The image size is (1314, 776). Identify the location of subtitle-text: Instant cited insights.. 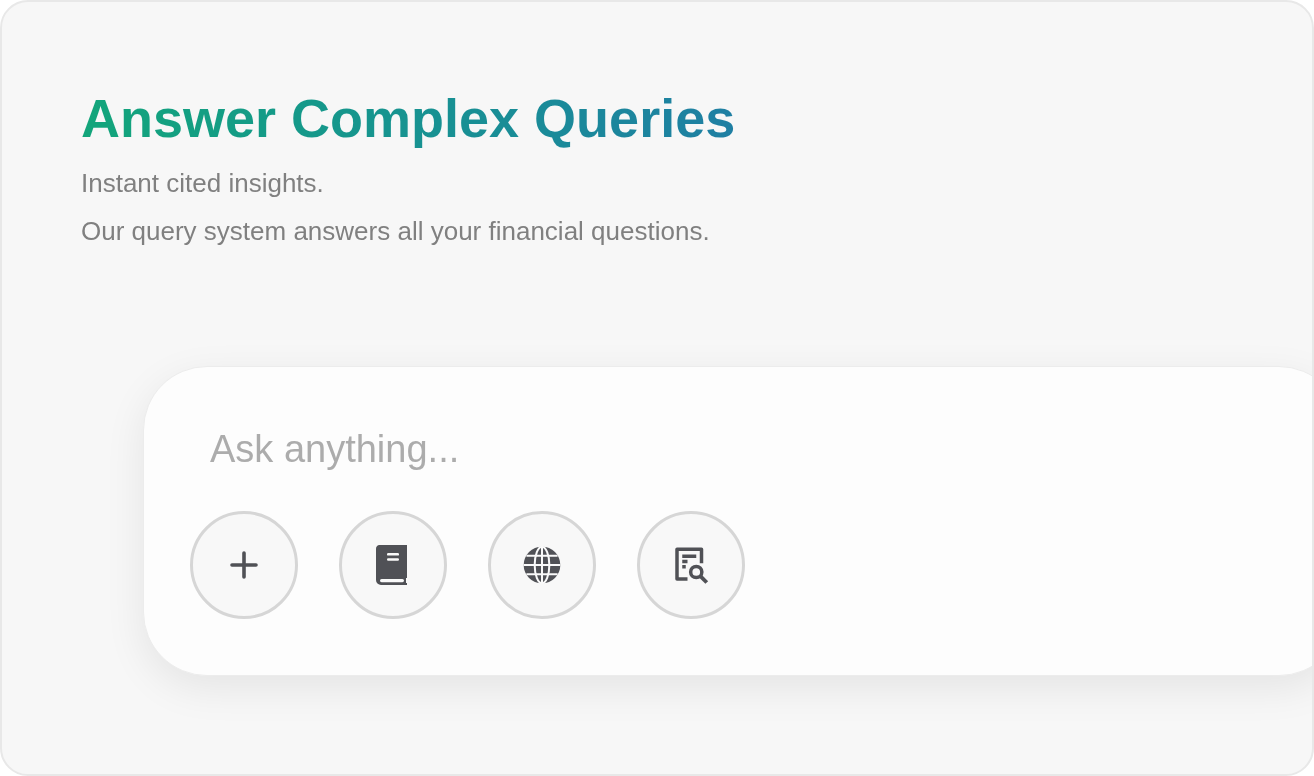
(203, 183).